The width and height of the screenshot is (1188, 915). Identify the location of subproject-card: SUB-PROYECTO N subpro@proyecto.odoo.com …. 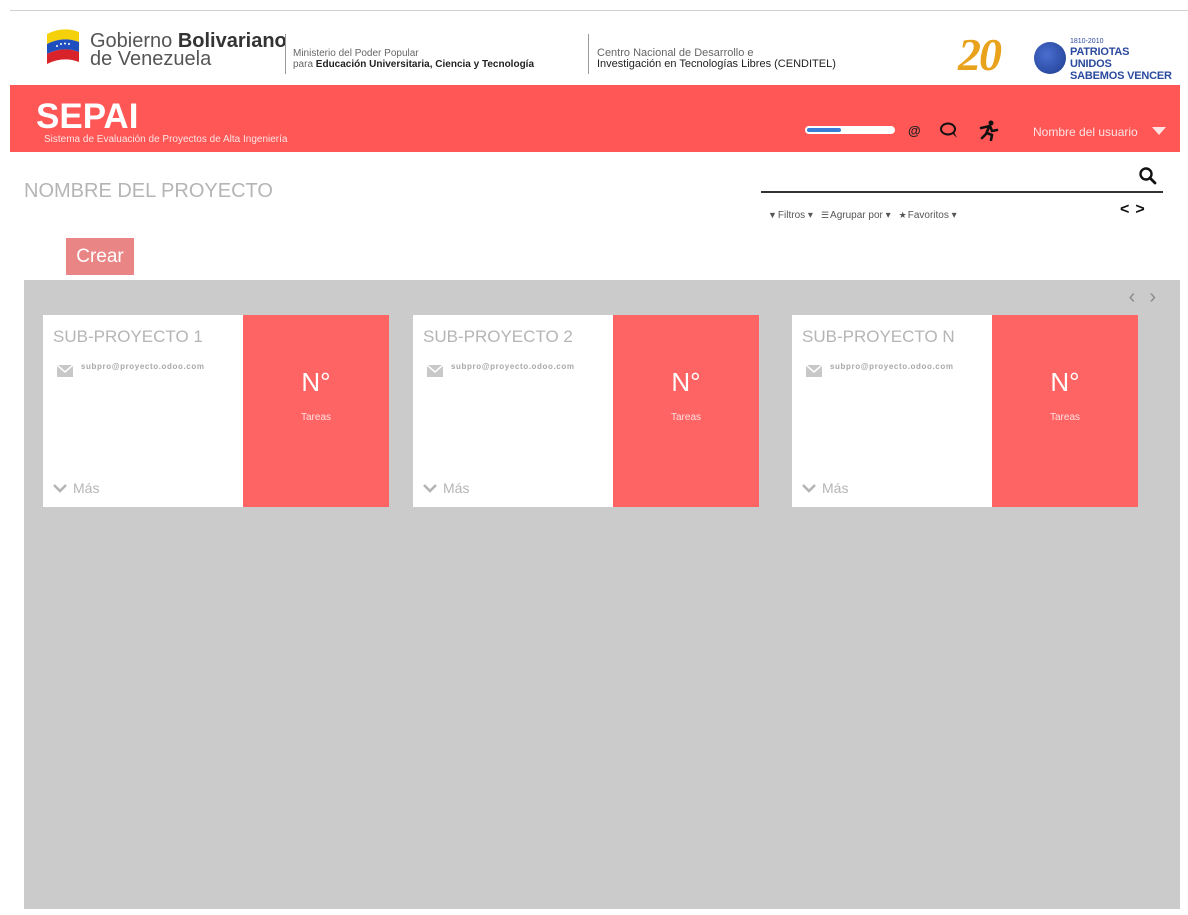
(965, 411).